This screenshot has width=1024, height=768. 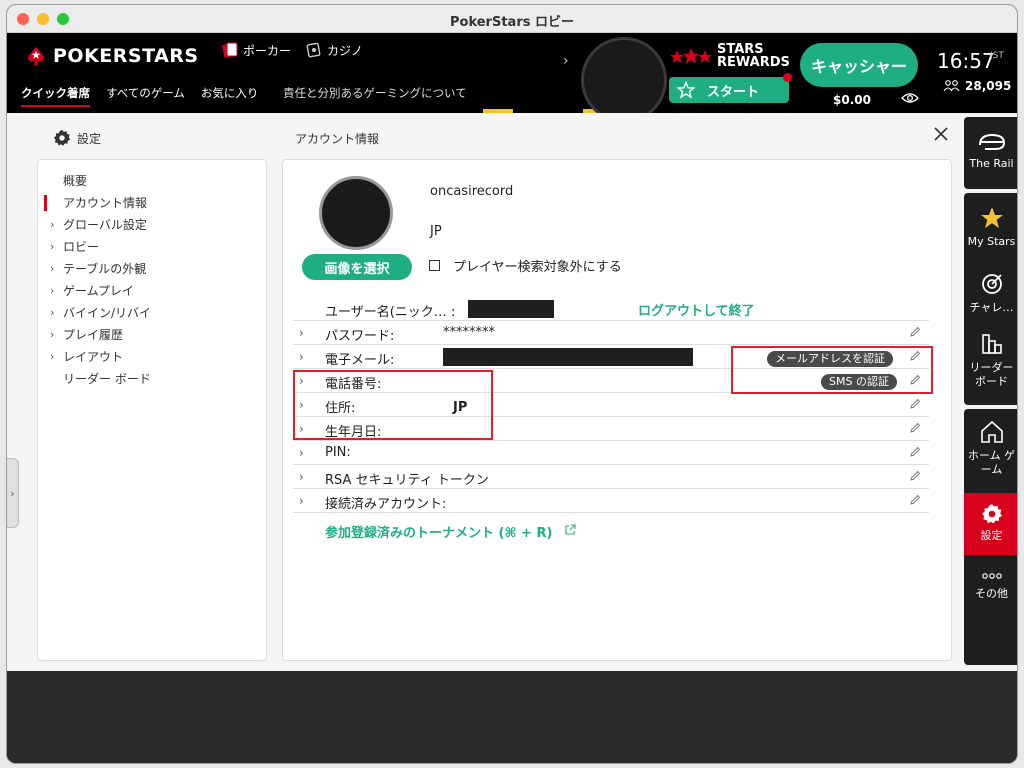 I want to click on row-value: ********, so click(x=469, y=332).